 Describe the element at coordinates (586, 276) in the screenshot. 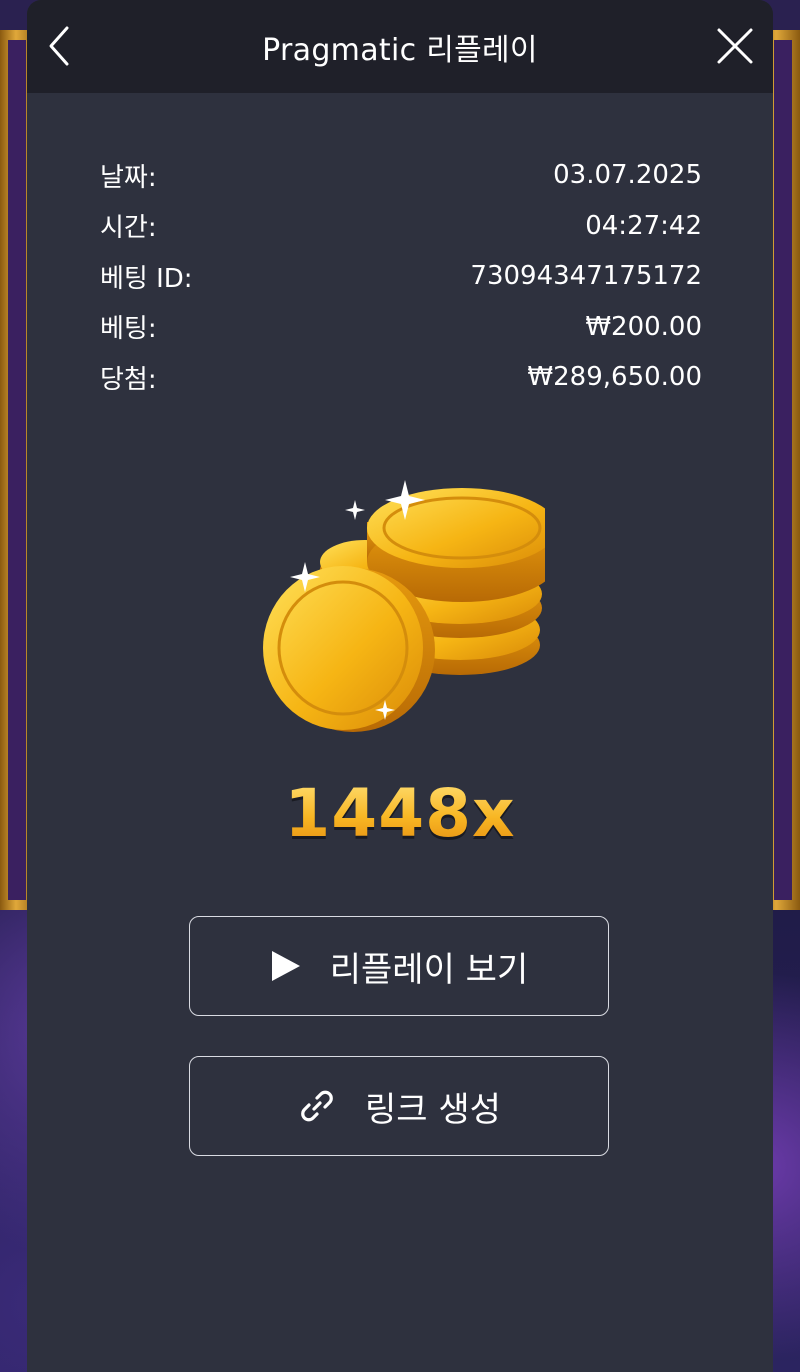

I see `detail-value: 73094347175172` at that location.